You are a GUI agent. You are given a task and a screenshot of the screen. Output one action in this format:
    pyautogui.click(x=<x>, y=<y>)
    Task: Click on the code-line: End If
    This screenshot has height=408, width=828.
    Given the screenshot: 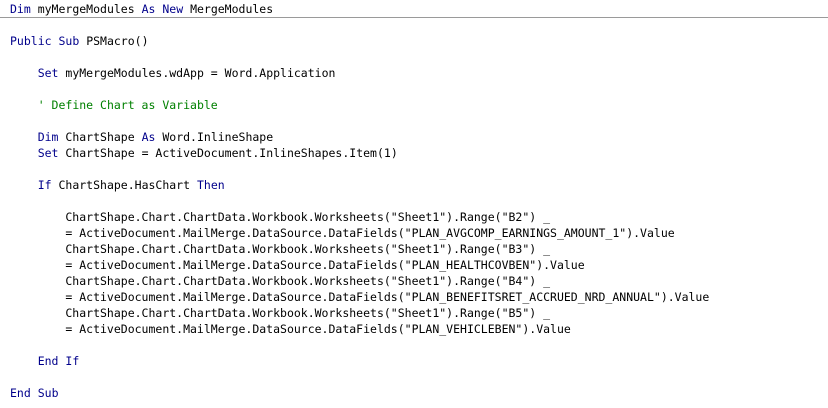 What is the action you would take?
    pyautogui.click(x=45, y=361)
    